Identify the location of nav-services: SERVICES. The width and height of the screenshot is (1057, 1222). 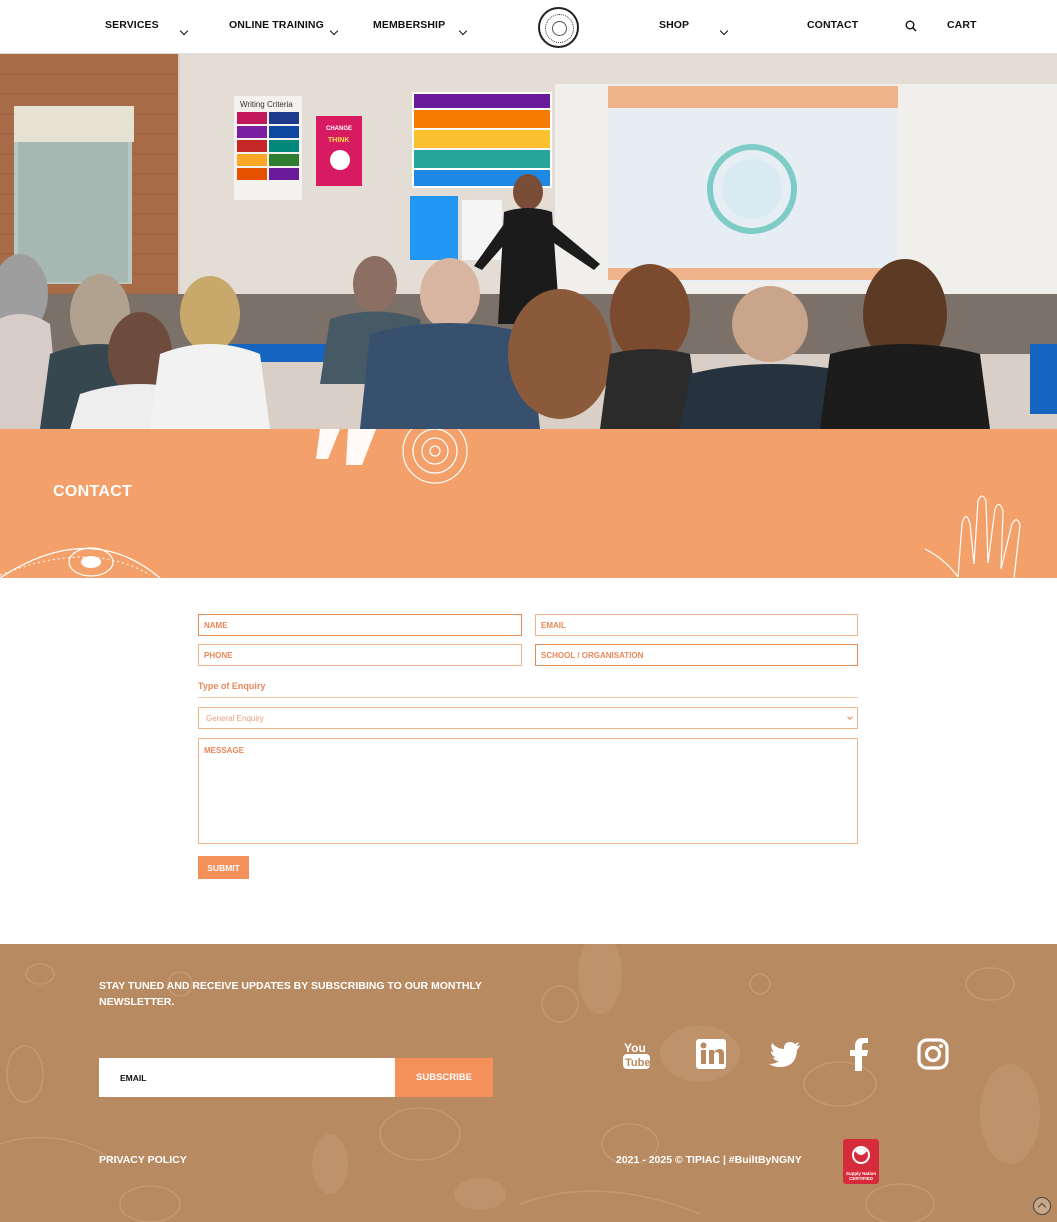
(132, 25).